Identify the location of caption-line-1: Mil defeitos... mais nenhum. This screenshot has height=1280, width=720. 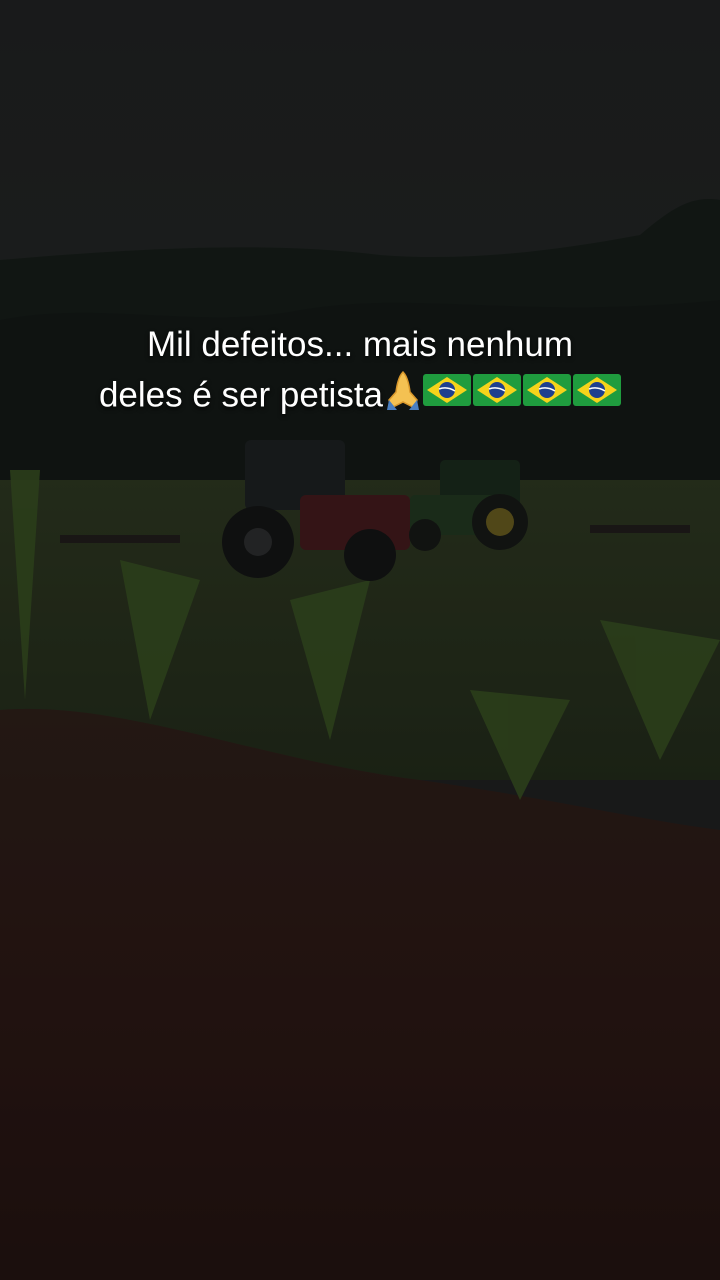
(359, 344).